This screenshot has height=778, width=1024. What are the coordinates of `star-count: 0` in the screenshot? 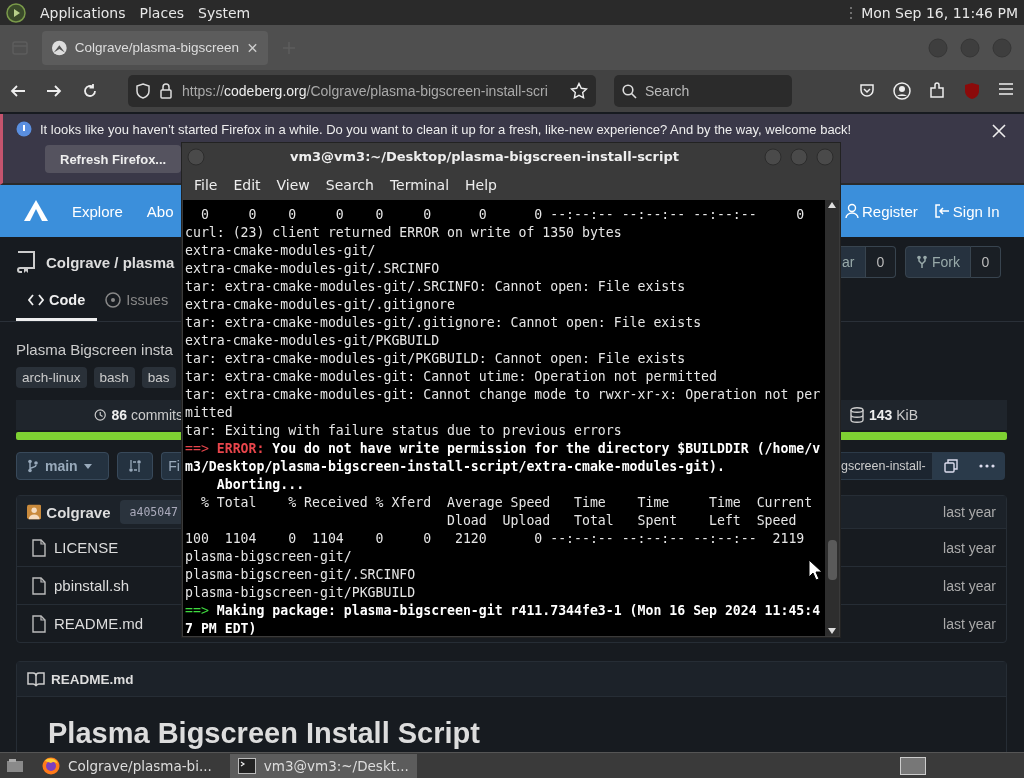 It's located at (881, 262).